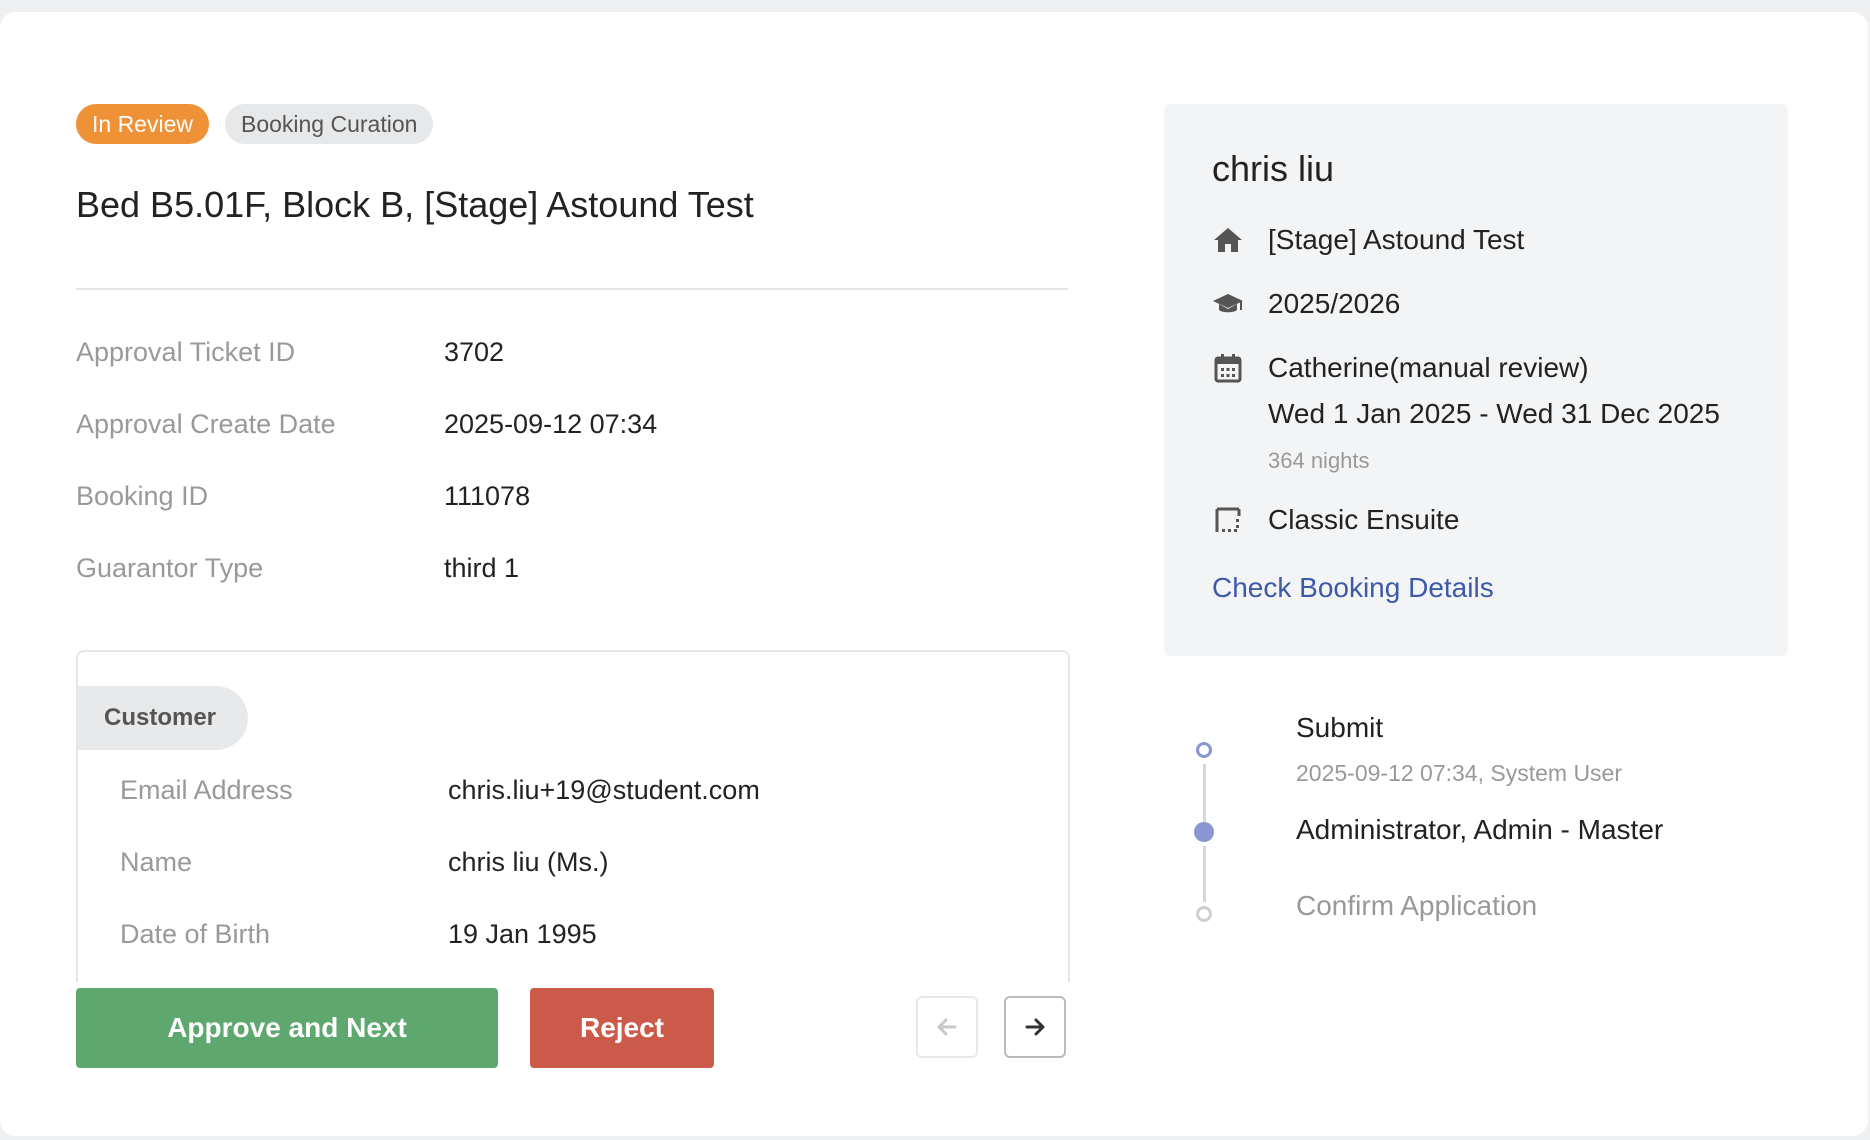 This screenshot has height=1140, width=1870. Describe the element at coordinates (622, 1028) in the screenshot. I see `reject-button: Reject` at that location.